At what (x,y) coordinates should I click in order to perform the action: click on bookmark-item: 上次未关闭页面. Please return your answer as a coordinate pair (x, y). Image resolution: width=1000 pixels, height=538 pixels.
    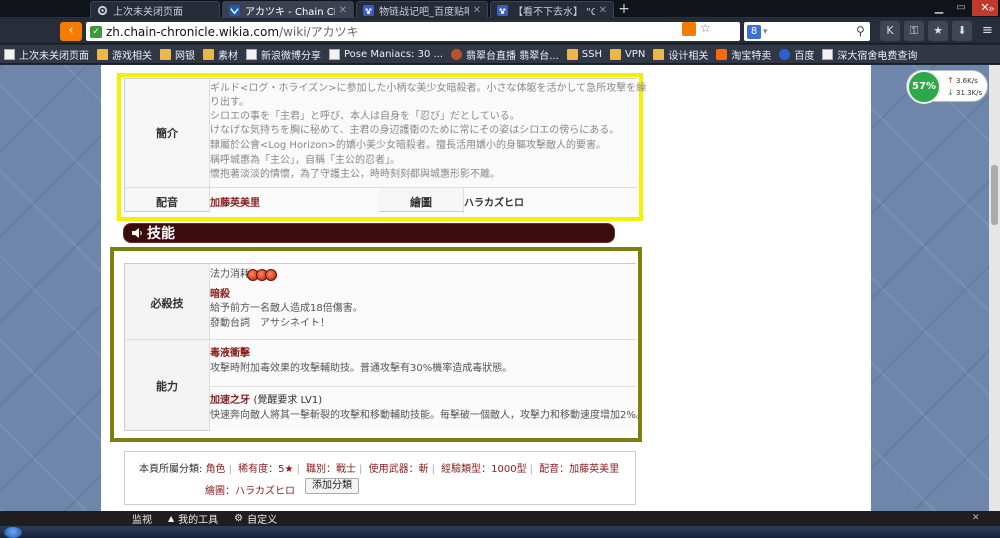
    Looking at the image, I should click on (46, 54).